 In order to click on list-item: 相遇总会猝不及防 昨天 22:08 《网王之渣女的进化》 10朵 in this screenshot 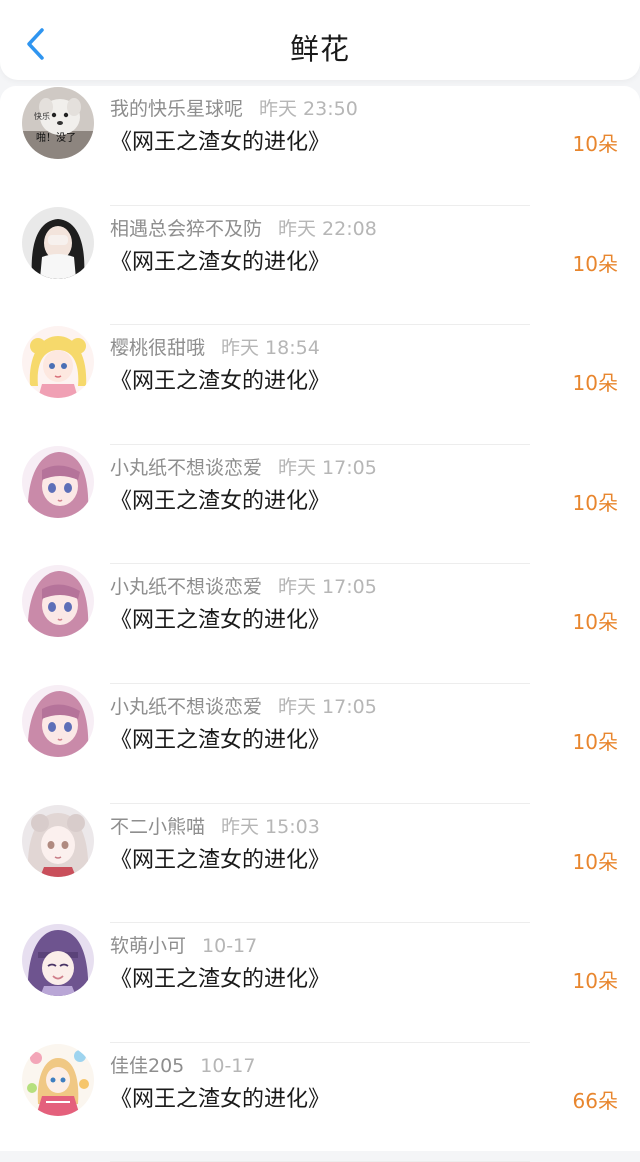, I will do `click(320, 266)`.